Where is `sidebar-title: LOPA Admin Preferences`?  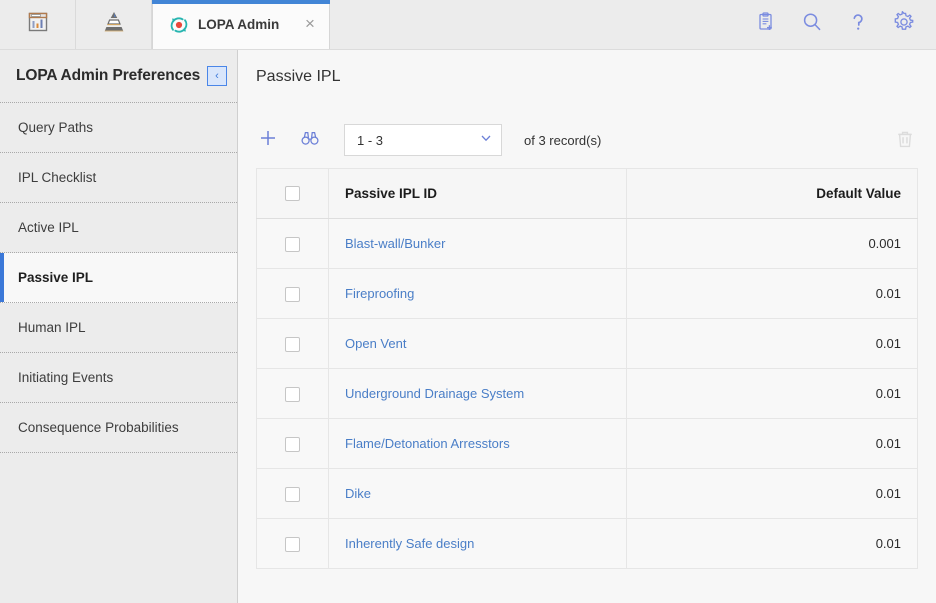 sidebar-title: LOPA Admin Preferences is located at coordinates (108, 75).